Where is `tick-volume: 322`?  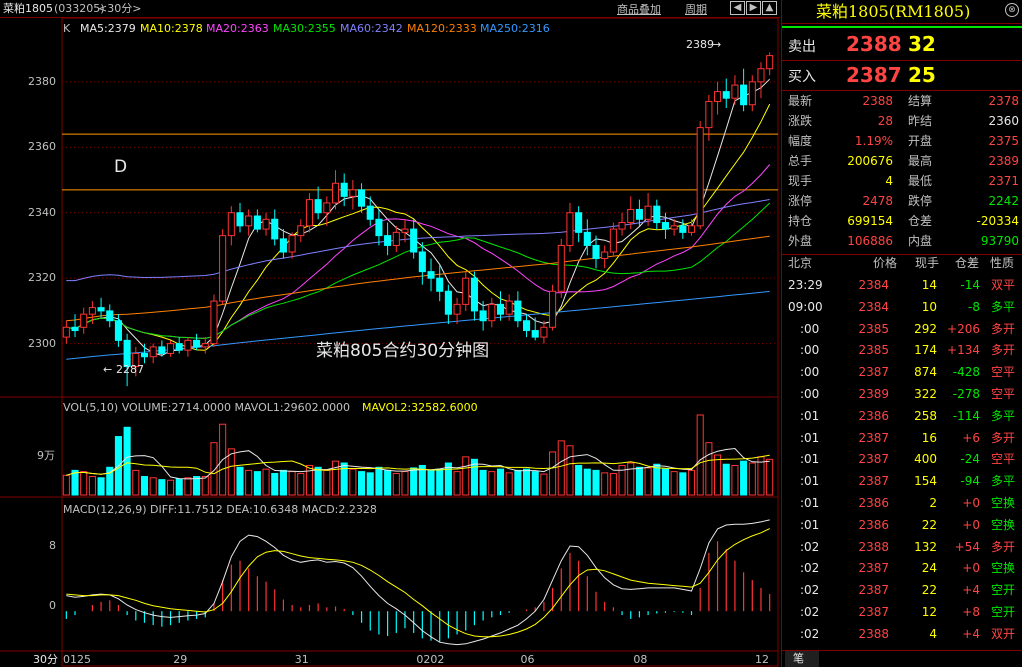 tick-volume: 322 is located at coordinates (925, 394).